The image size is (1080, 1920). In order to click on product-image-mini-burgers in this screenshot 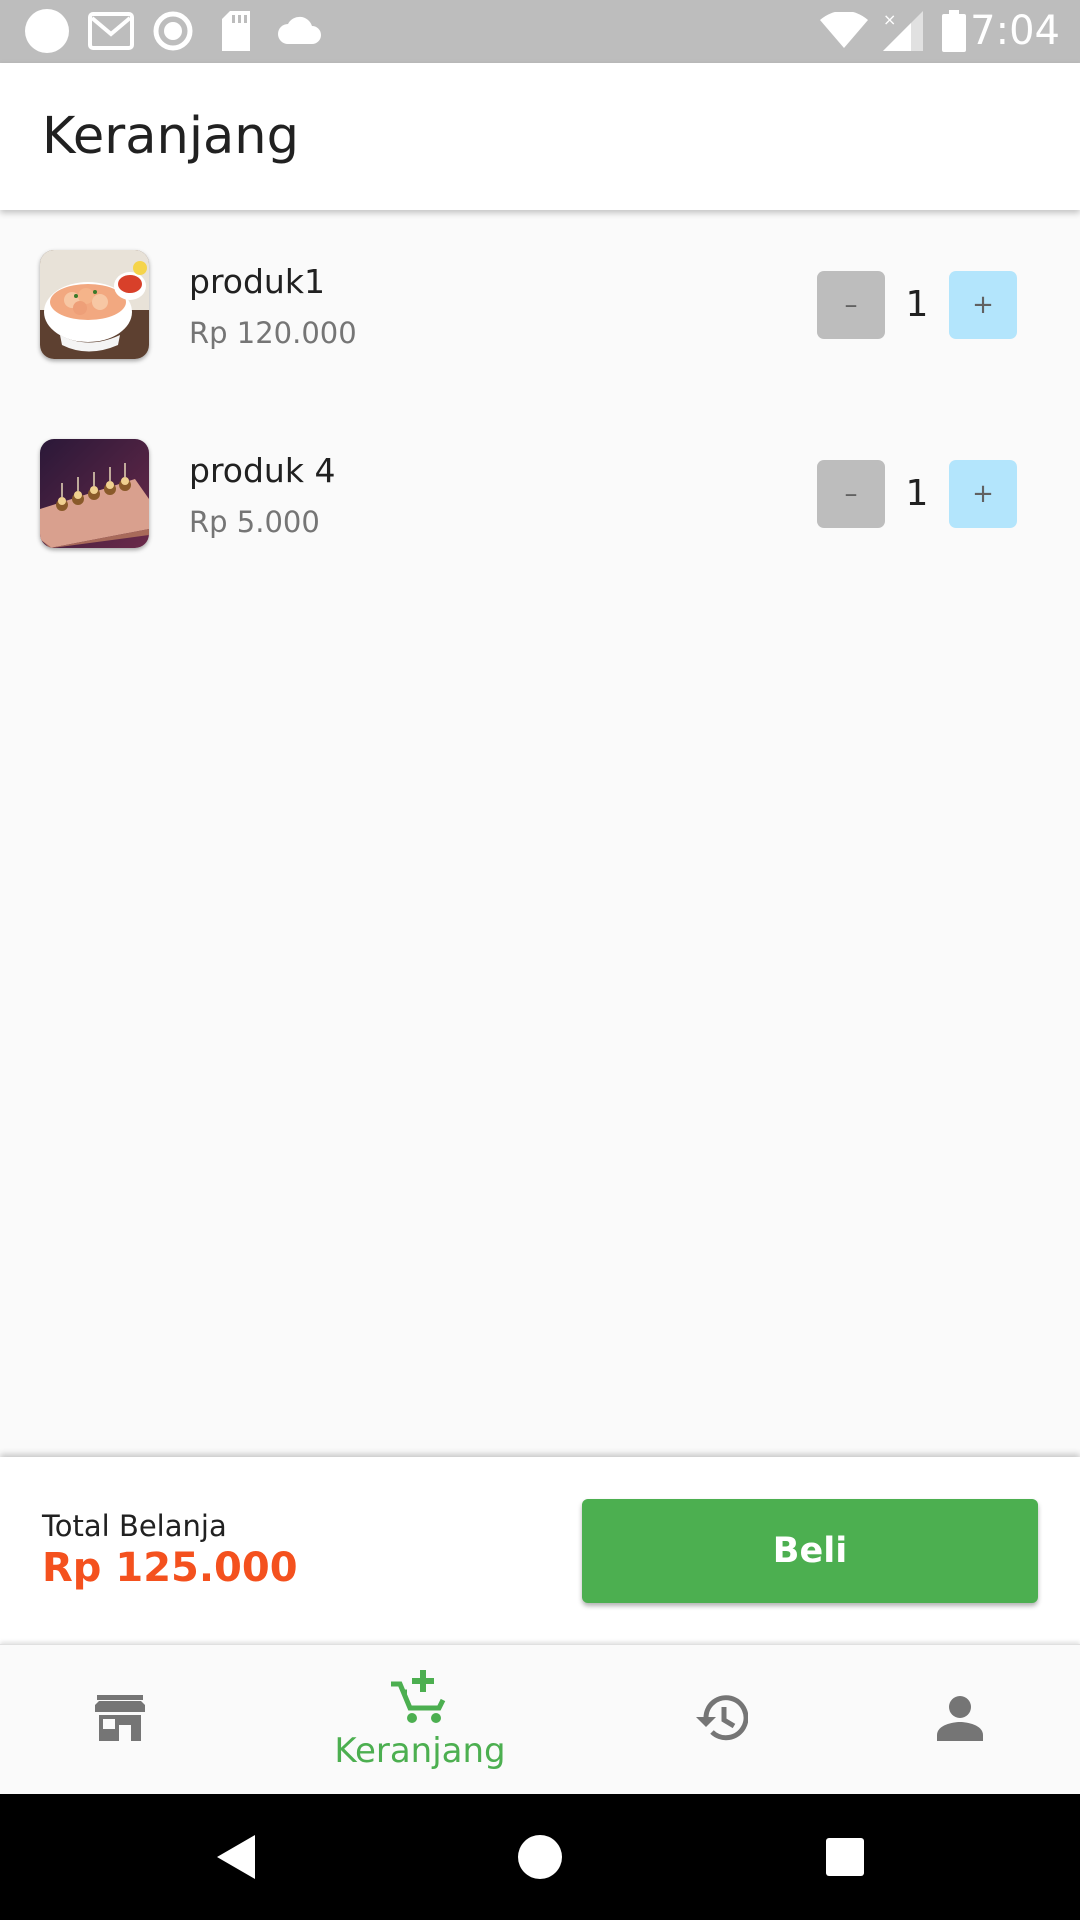, I will do `click(94, 493)`.